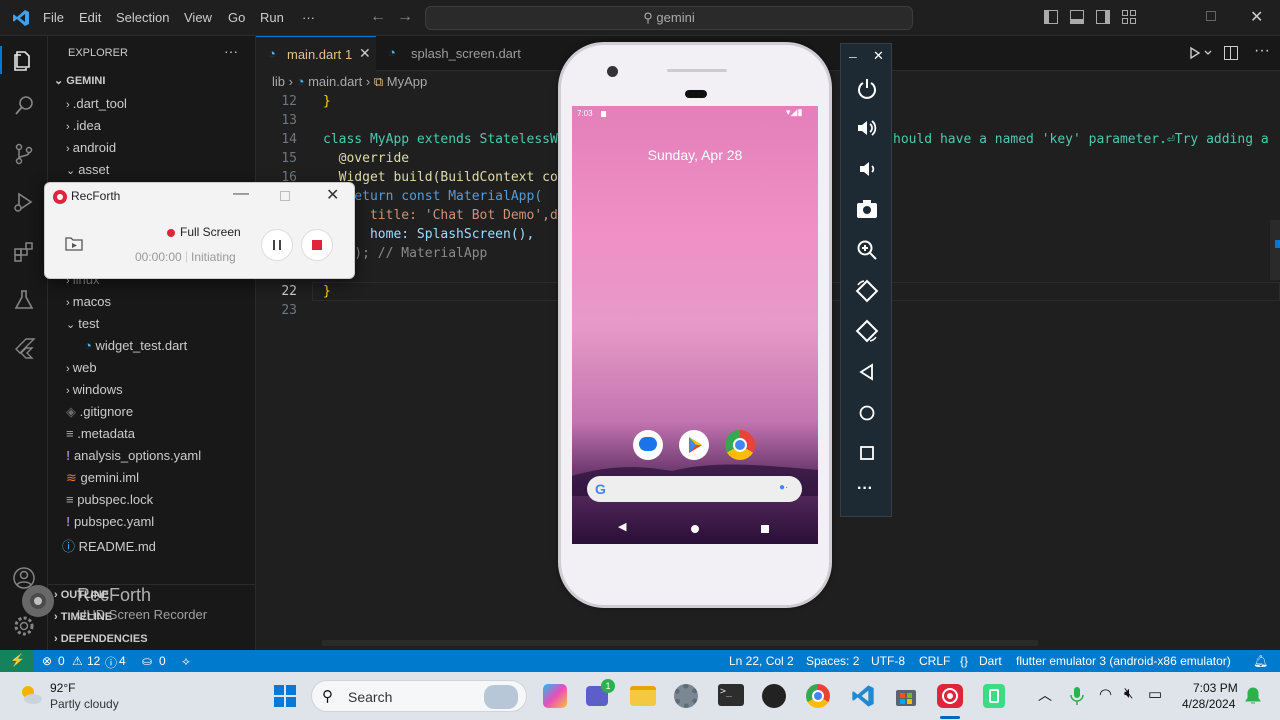  What do you see at coordinates (1275, 250) in the screenshot?
I see `scrollbar-thumb` at bounding box center [1275, 250].